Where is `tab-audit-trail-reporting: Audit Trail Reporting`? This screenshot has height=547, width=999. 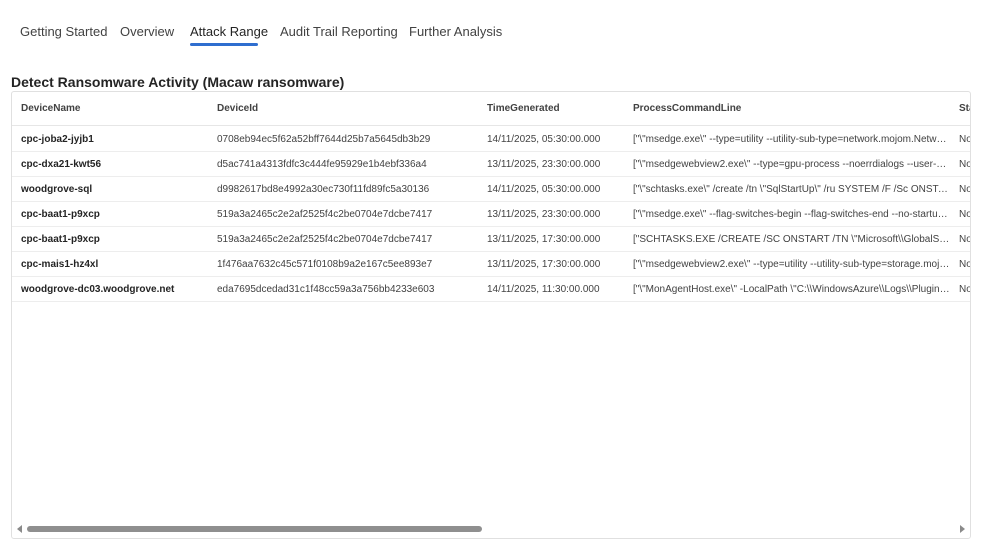
tab-audit-trail-reporting: Audit Trail Reporting is located at coordinates (339, 32).